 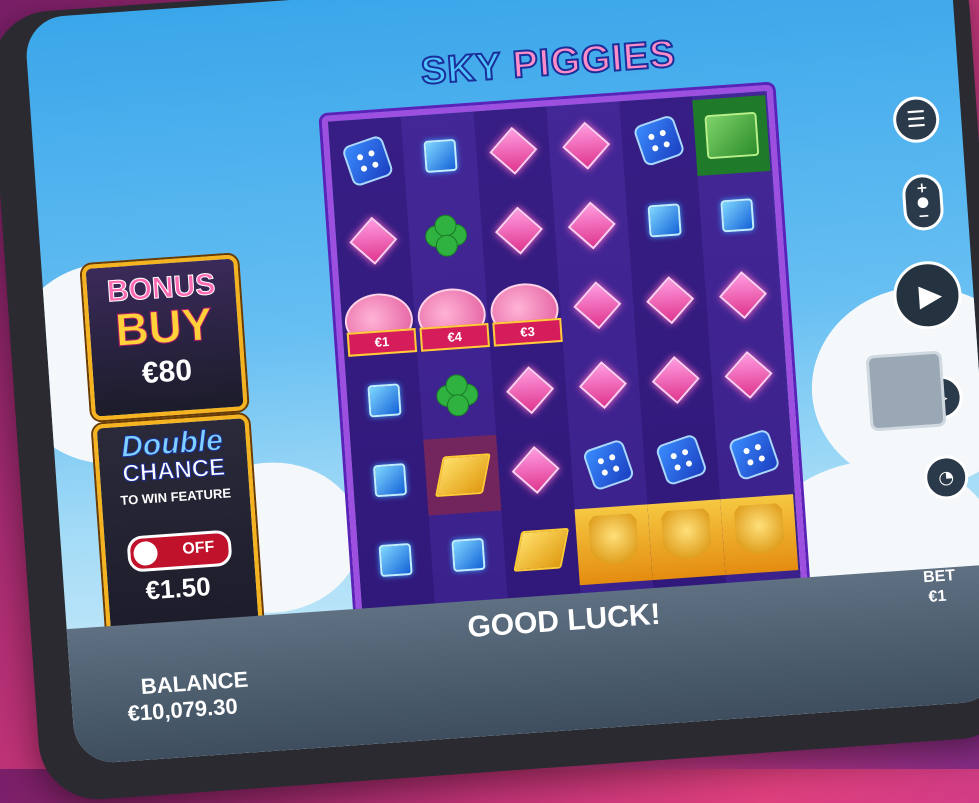 What do you see at coordinates (167, 372) in the screenshot?
I see `bonus-buy-price: €80` at bounding box center [167, 372].